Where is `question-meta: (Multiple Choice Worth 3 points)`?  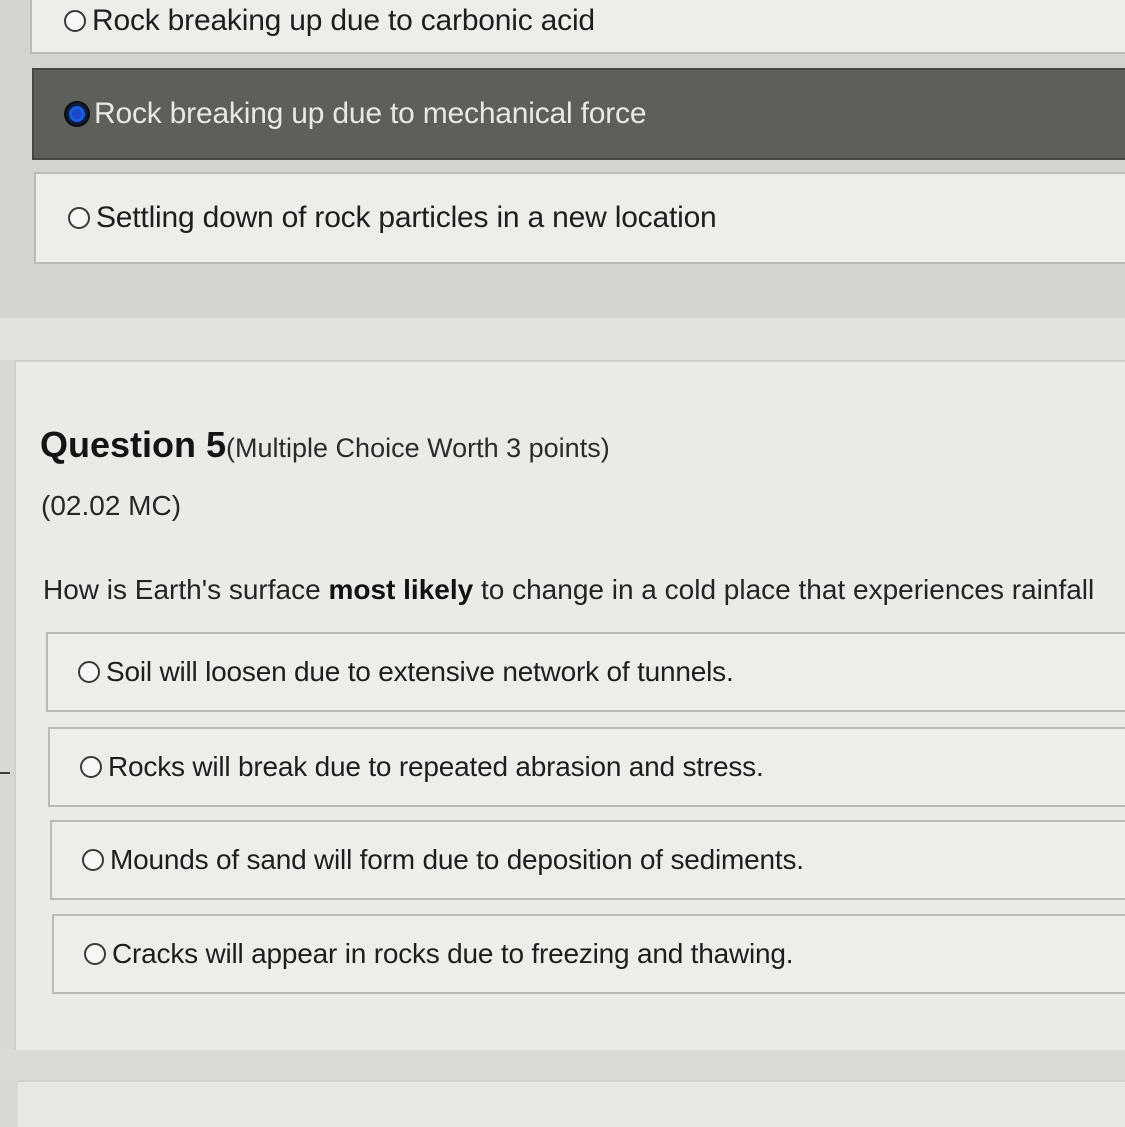 question-meta: (Multiple Choice Worth 3 points) is located at coordinates (418, 448).